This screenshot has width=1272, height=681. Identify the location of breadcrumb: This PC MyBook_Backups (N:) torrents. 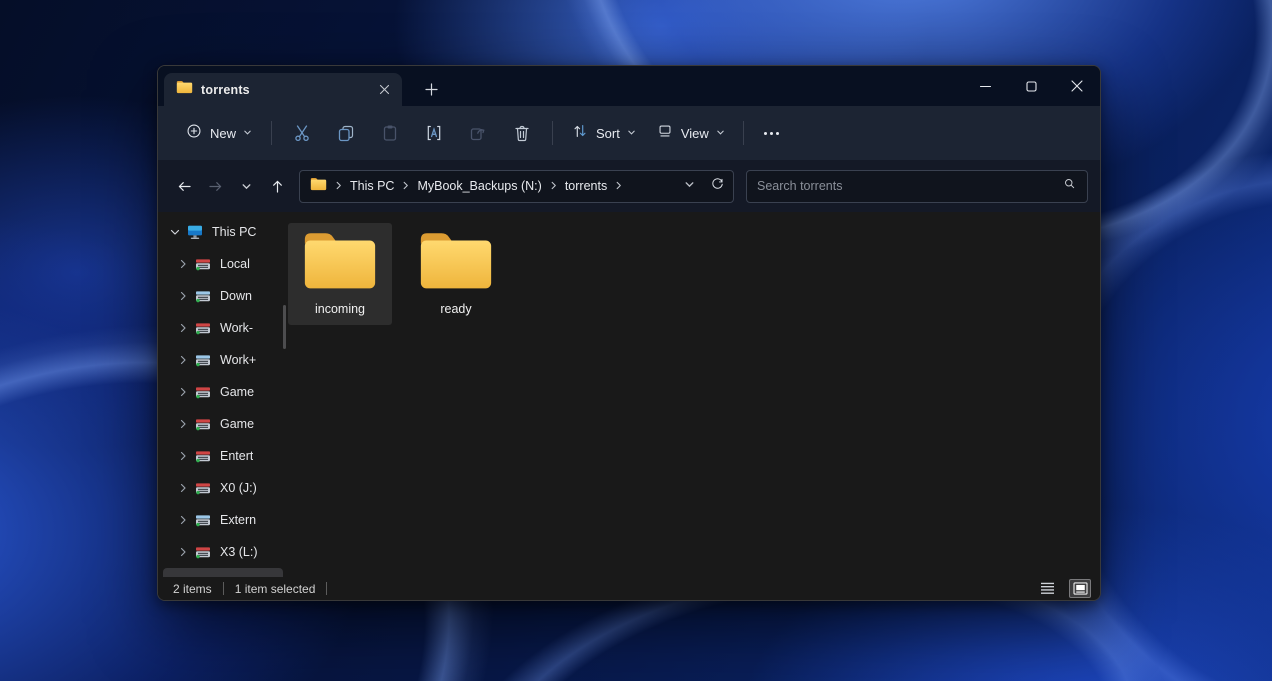
(478, 186).